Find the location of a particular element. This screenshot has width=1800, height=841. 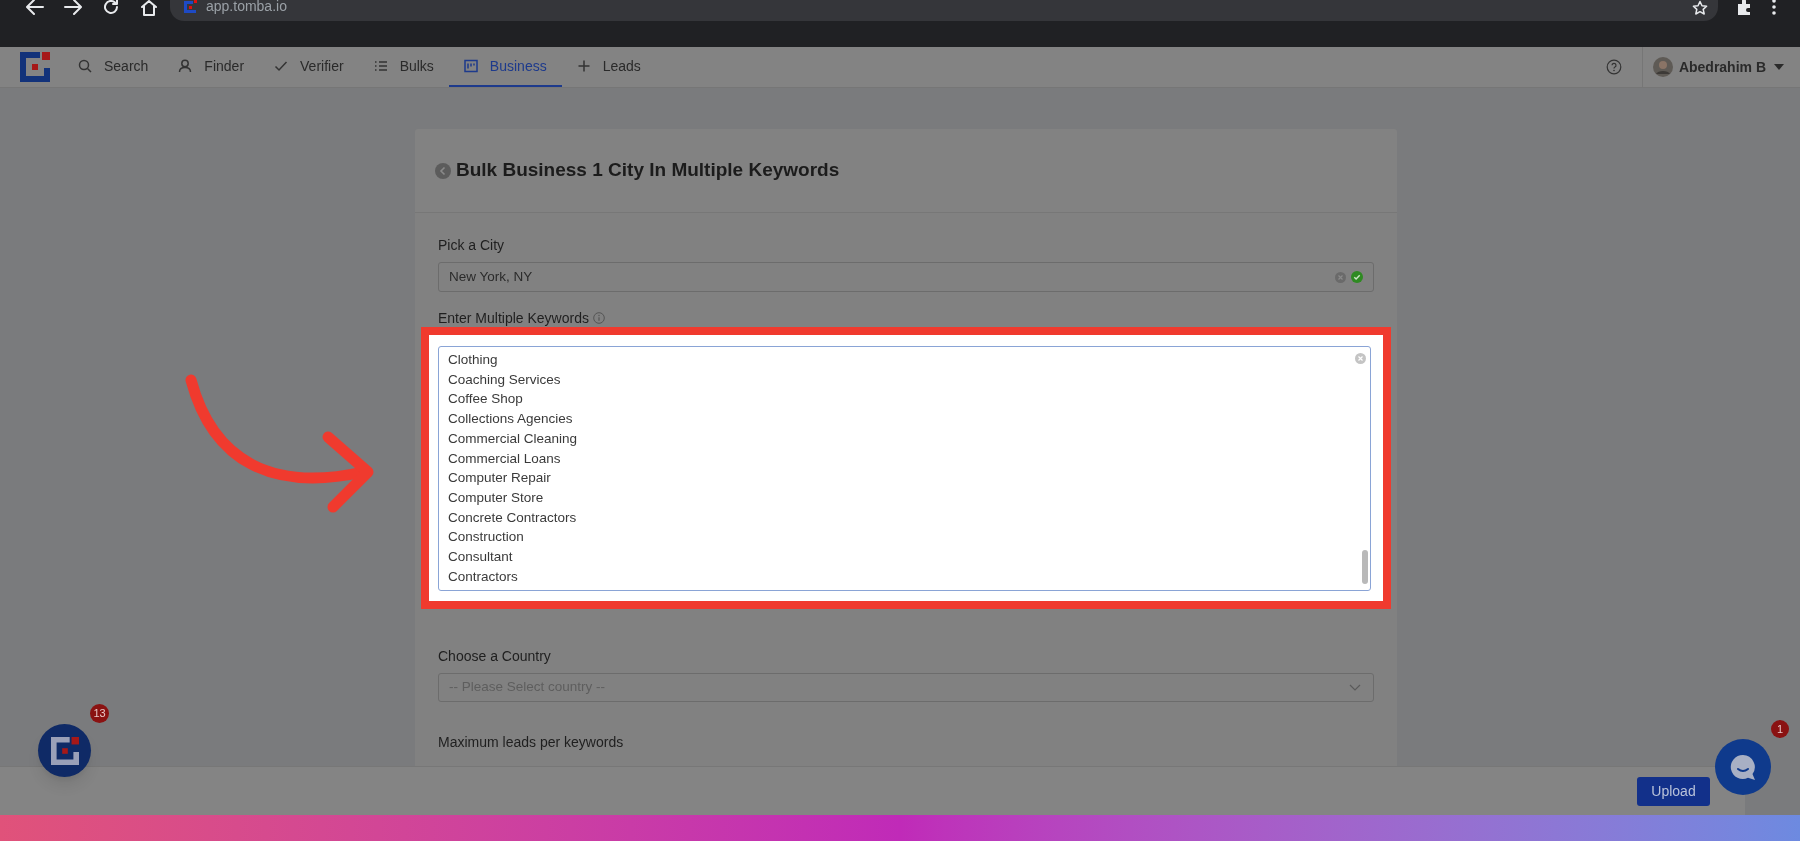

keyword-line: Collections Agencies is located at coordinates (510, 419).